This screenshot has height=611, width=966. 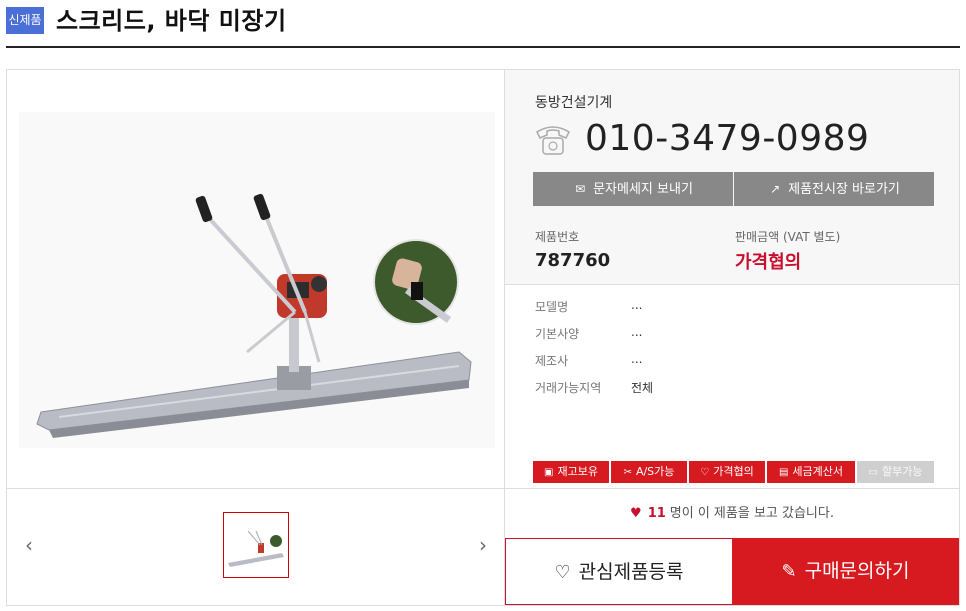 I want to click on inquiry-label: 구매문의하기, so click(x=857, y=571).